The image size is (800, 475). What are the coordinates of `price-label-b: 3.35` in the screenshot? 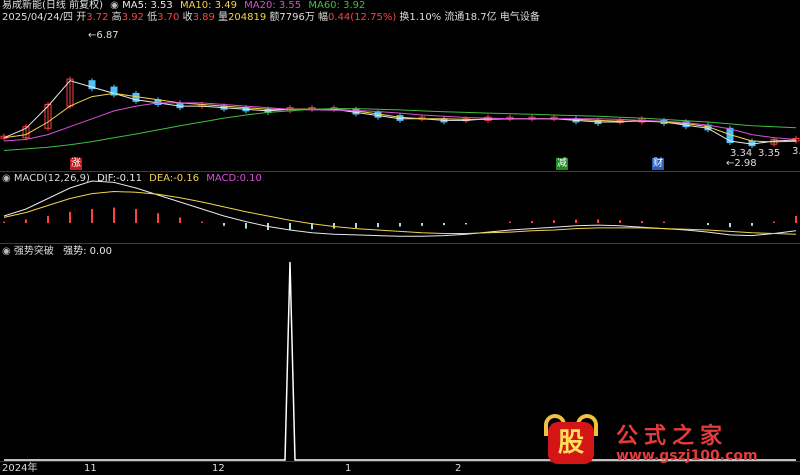 It's located at (769, 153).